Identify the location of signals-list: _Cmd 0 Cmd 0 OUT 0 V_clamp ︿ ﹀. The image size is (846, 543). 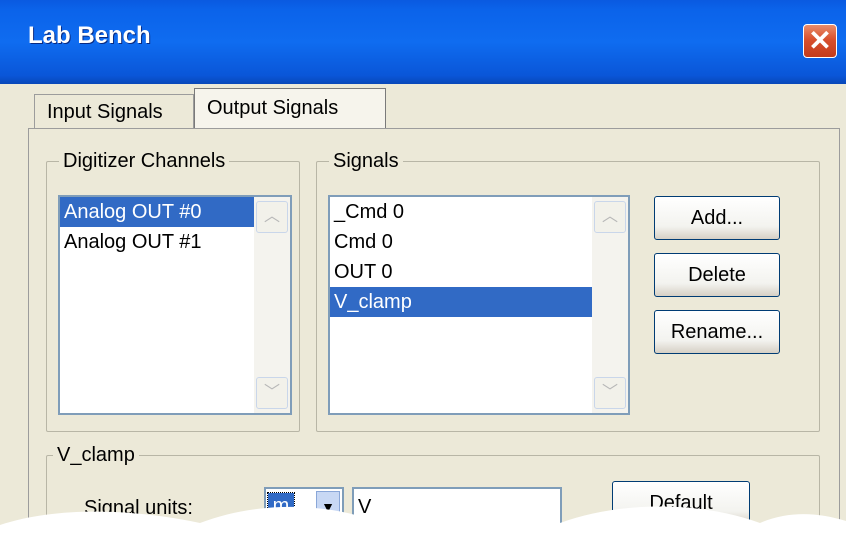
(479, 305).